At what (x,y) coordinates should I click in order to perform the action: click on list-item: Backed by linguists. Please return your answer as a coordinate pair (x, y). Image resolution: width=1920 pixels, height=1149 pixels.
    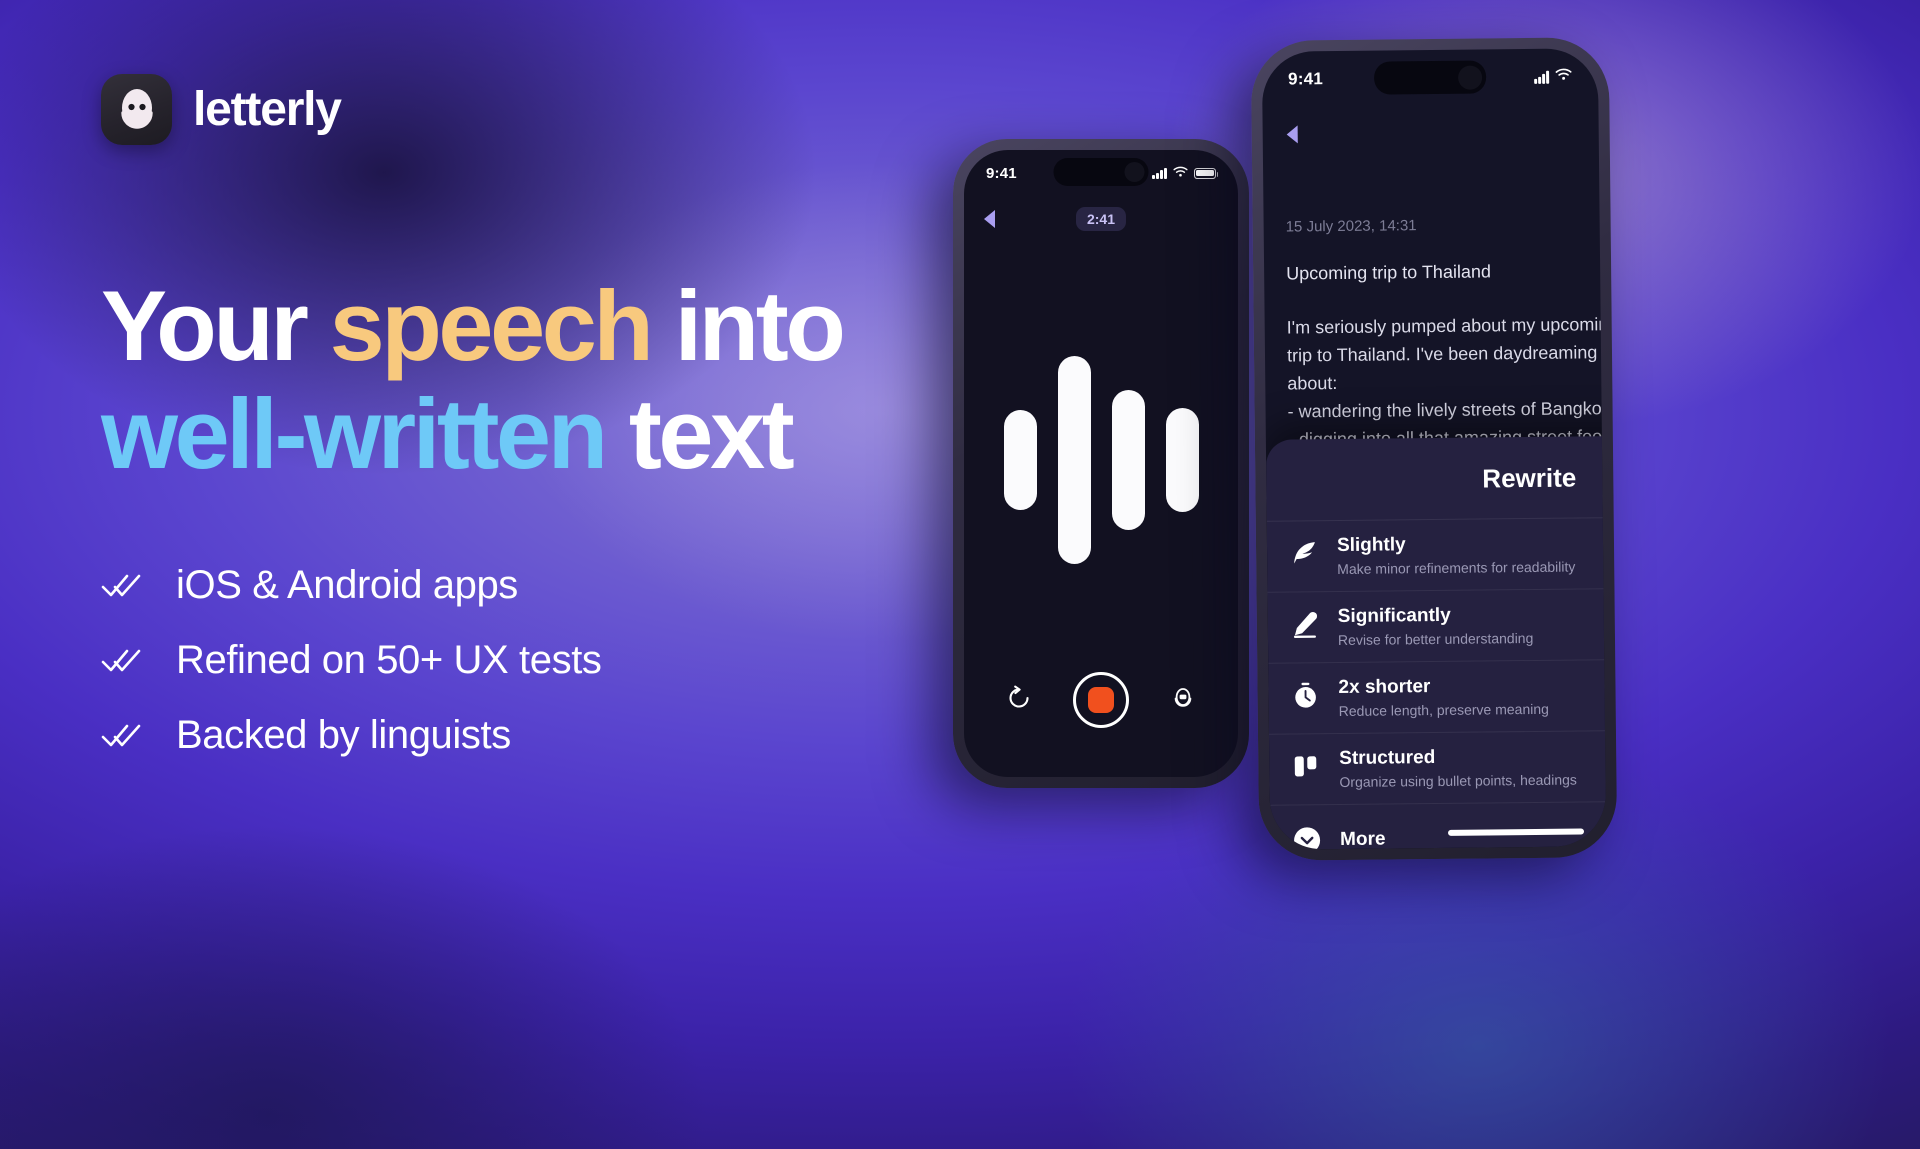
    Looking at the image, I should click on (351, 735).